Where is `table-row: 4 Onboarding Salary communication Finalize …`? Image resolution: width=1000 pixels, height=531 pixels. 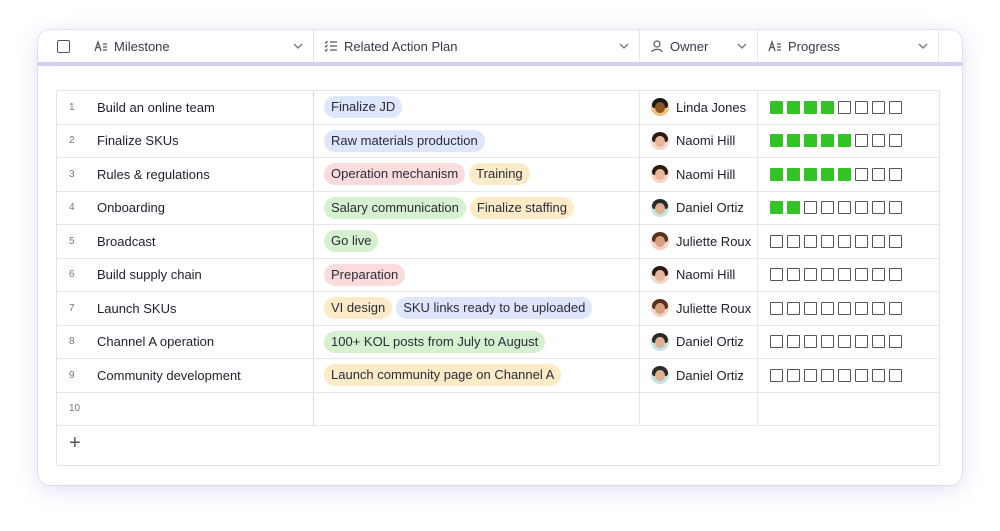
table-row: 4 Onboarding Salary communication Finalize … is located at coordinates (498, 208).